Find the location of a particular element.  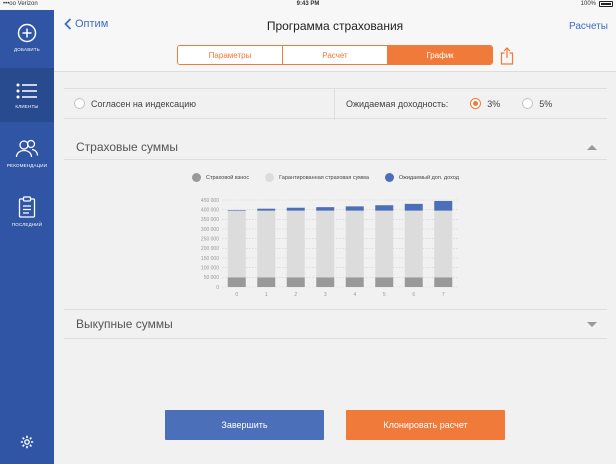

clipboard-icon is located at coordinates (27, 206).